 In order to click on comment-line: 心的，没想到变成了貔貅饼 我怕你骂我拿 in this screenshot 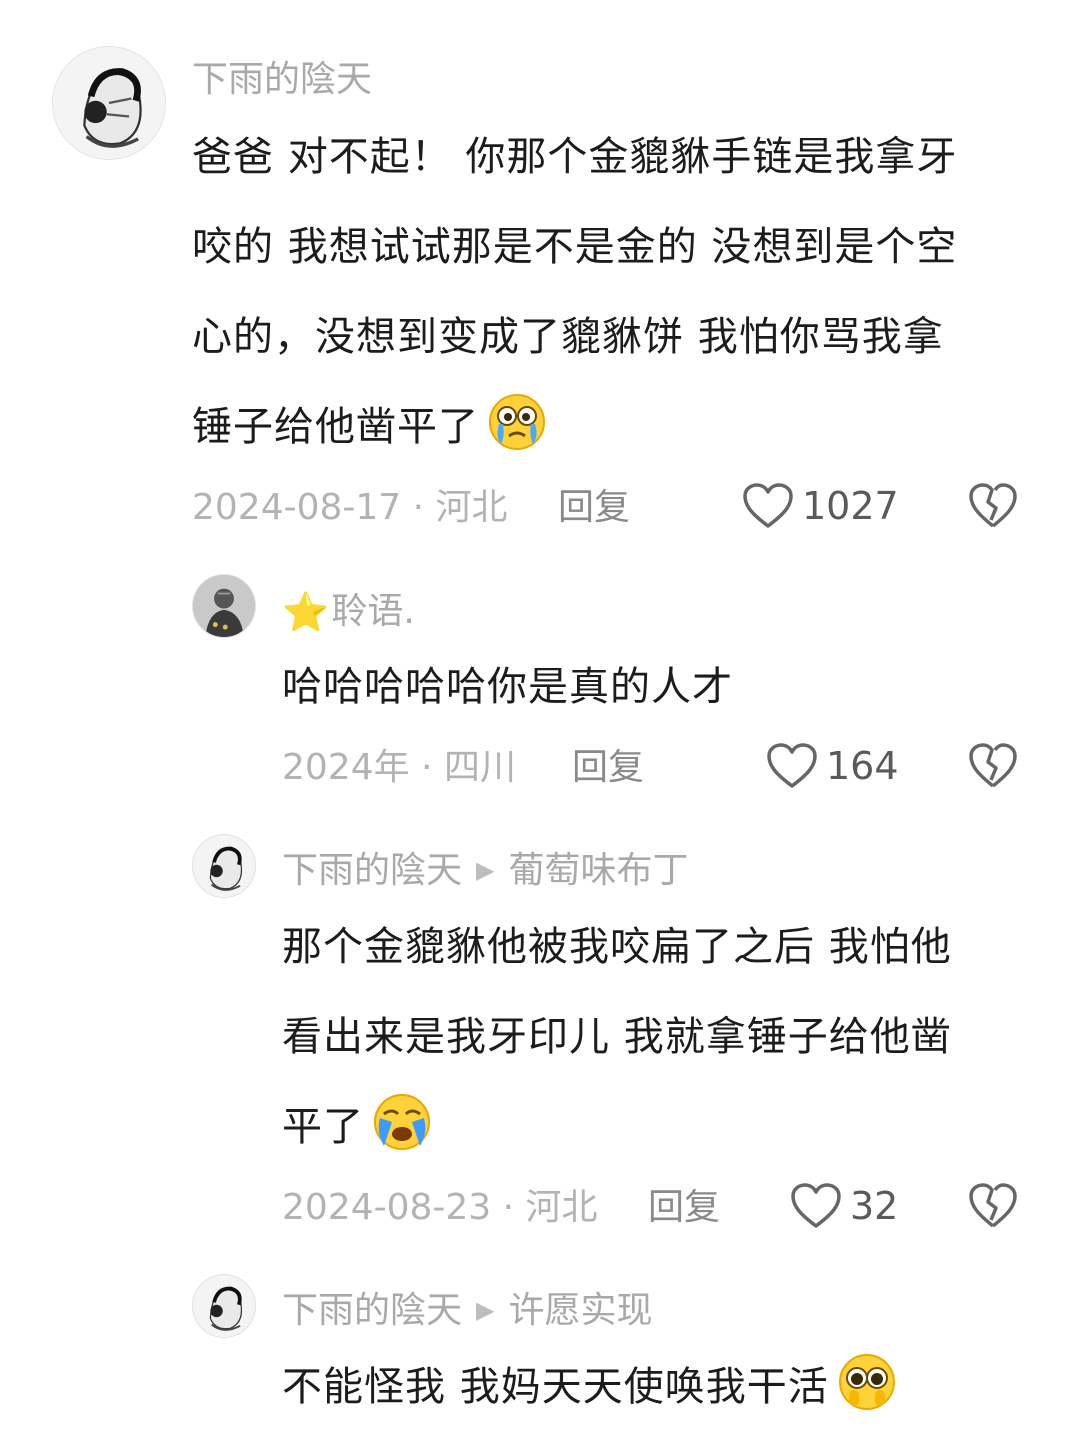, I will do `click(568, 337)`.